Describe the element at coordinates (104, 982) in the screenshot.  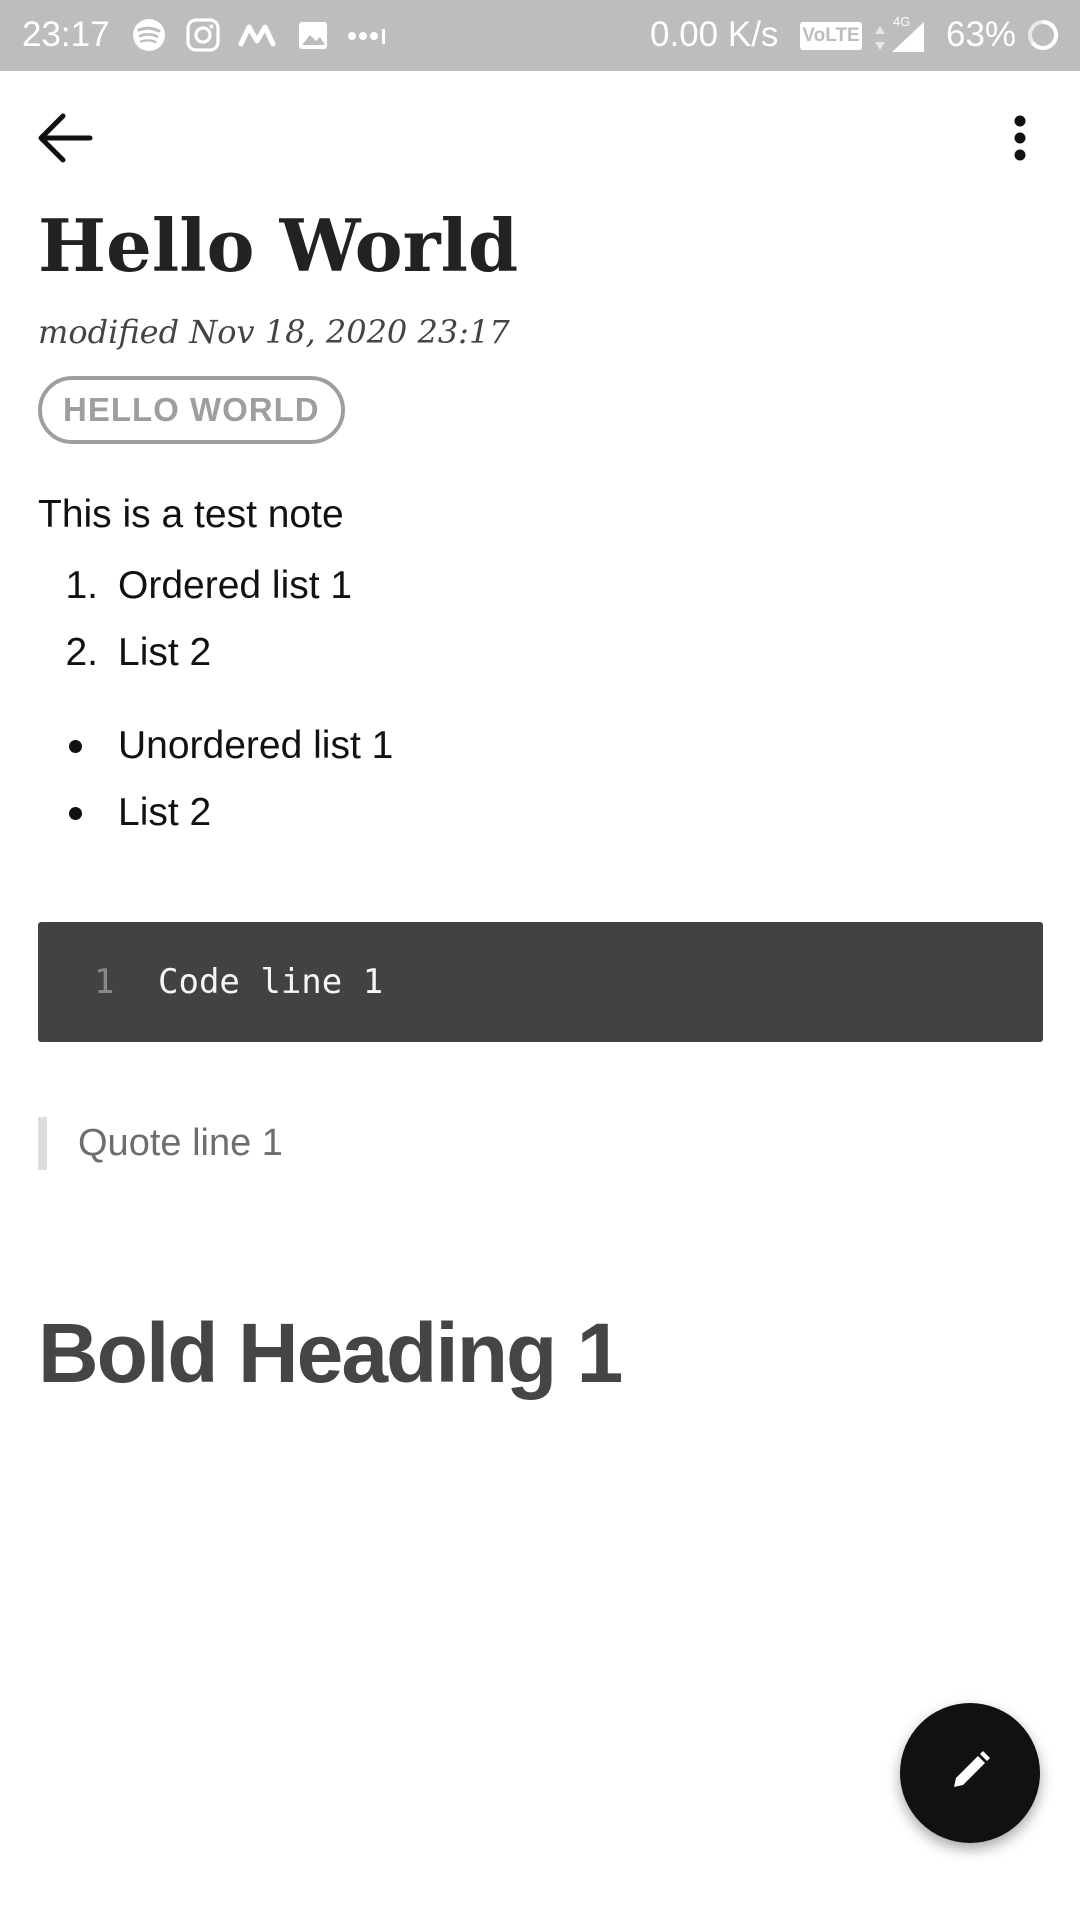
I see `code-line-number: 1` at that location.